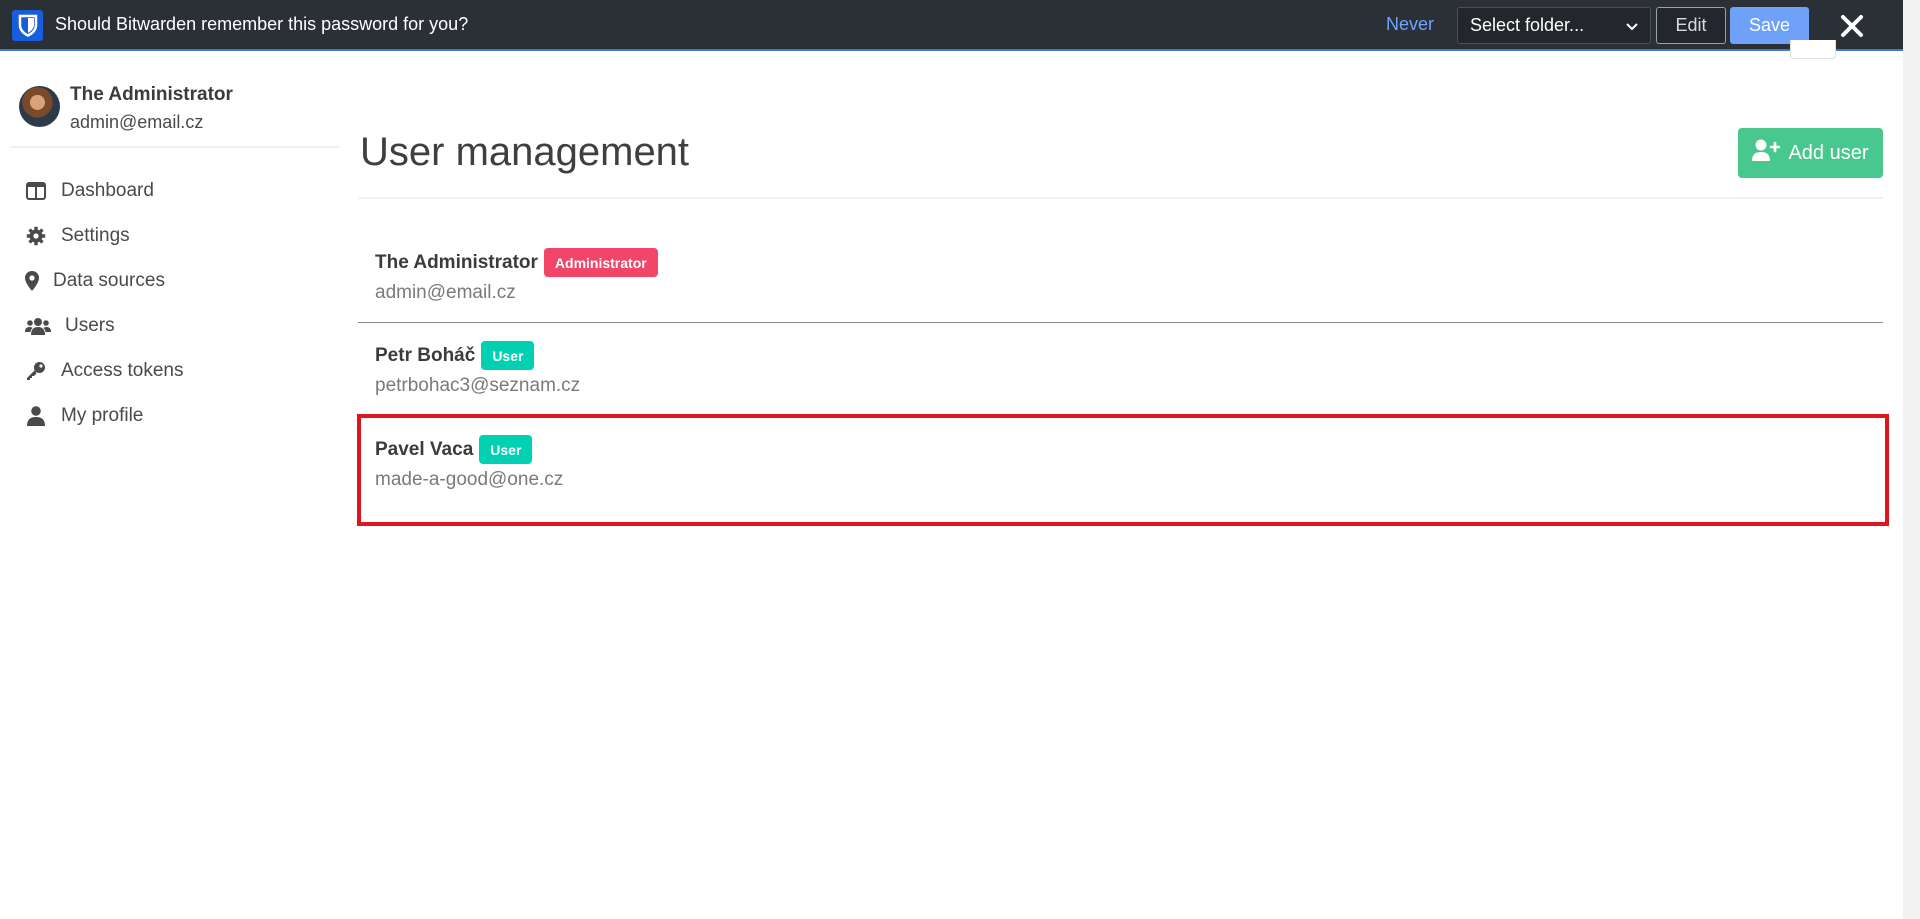 This screenshot has height=919, width=1920. Describe the element at coordinates (90, 325) in the screenshot. I see `sidebar-item-label: Users` at that location.